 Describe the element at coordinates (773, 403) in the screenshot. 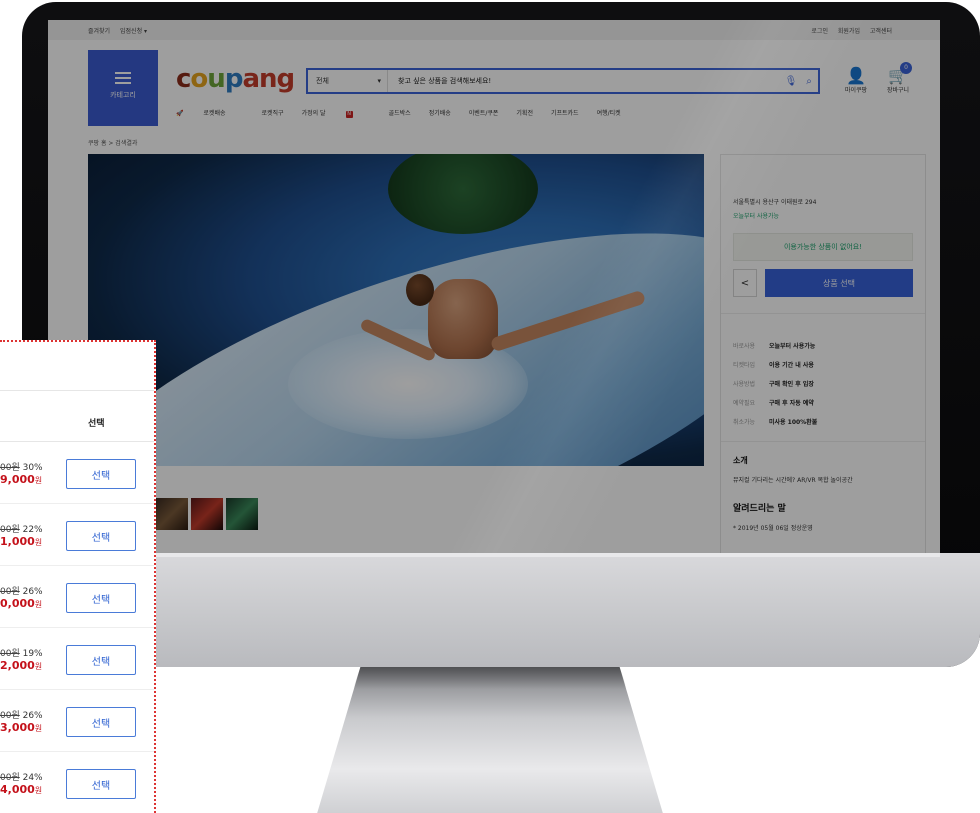

I see `info-row: 예약필요 구매 후 자동 예약` at that location.